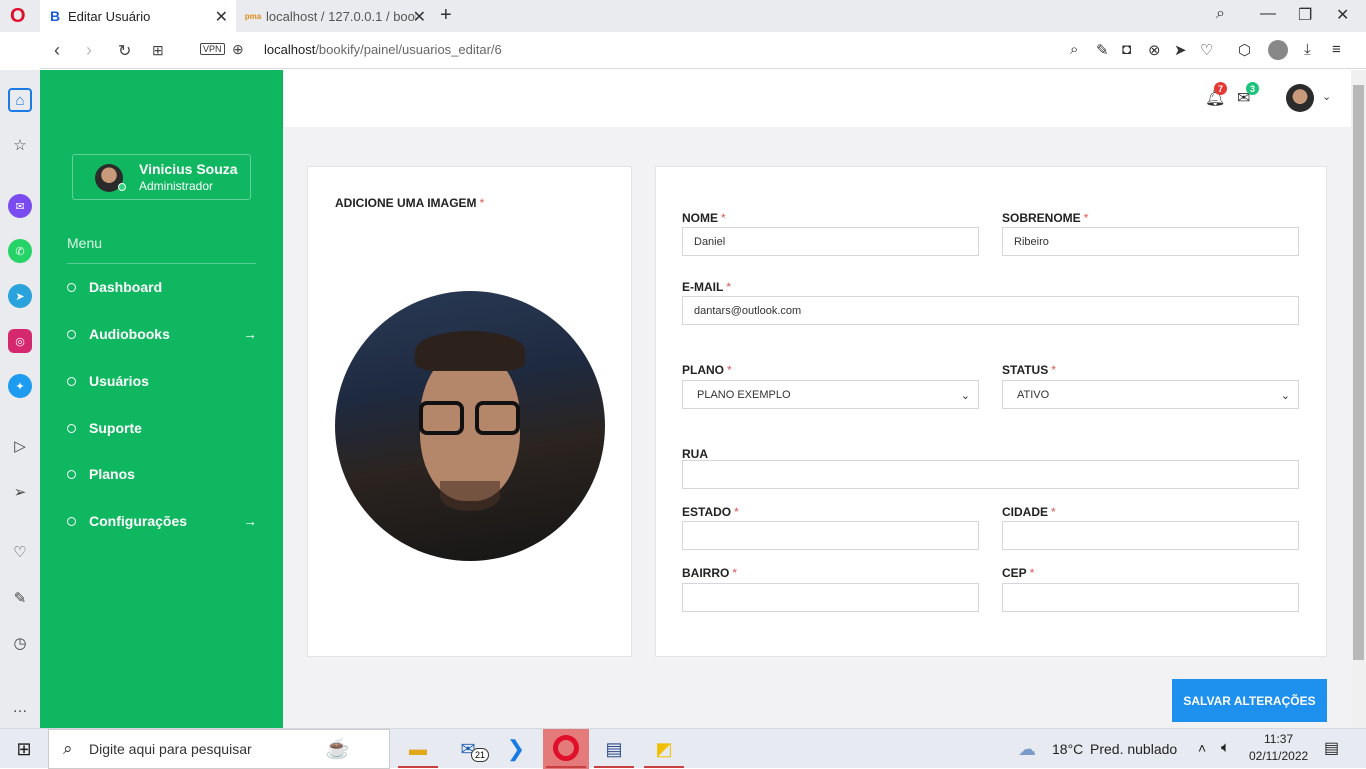  I want to click on vscode-icon: ❯, so click(516, 749).